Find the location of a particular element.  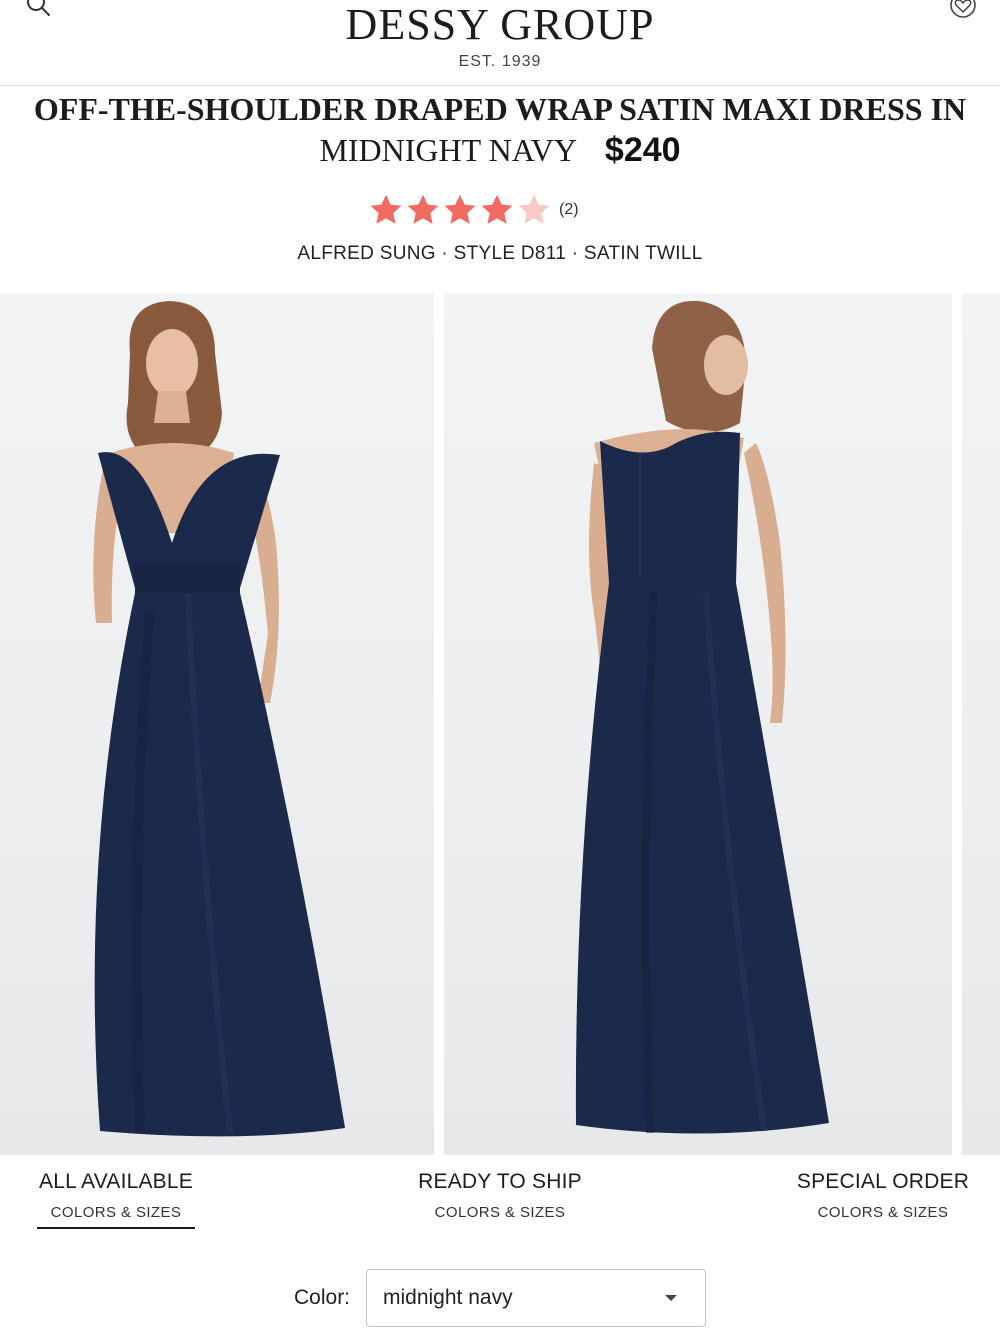

tab-special-order-label: SPECIAL ORDER is located at coordinates (883, 1181).